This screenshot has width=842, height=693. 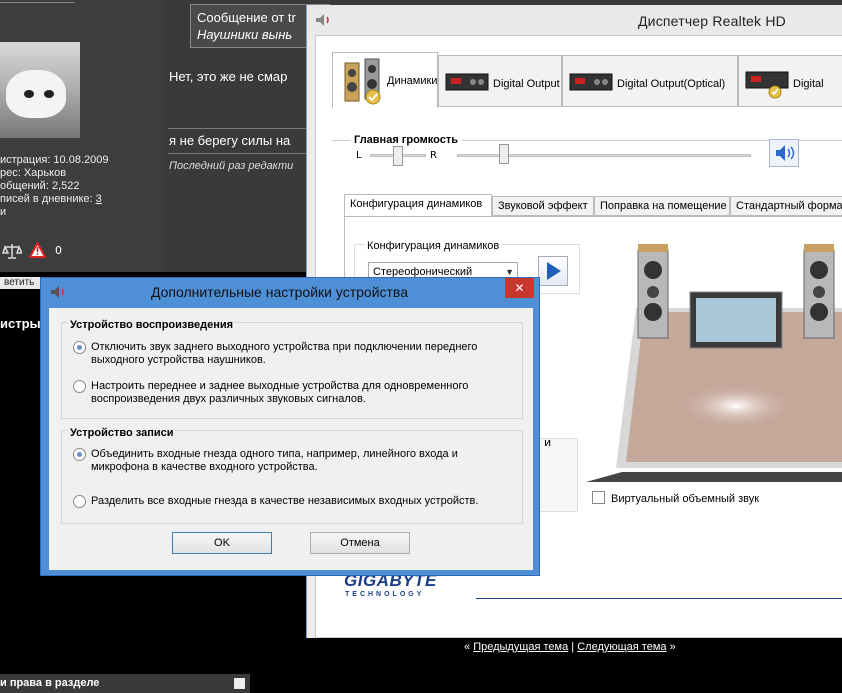 What do you see at coordinates (672, 647) in the screenshot?
I see `next-marker: »` at bounding box center [672, 647].